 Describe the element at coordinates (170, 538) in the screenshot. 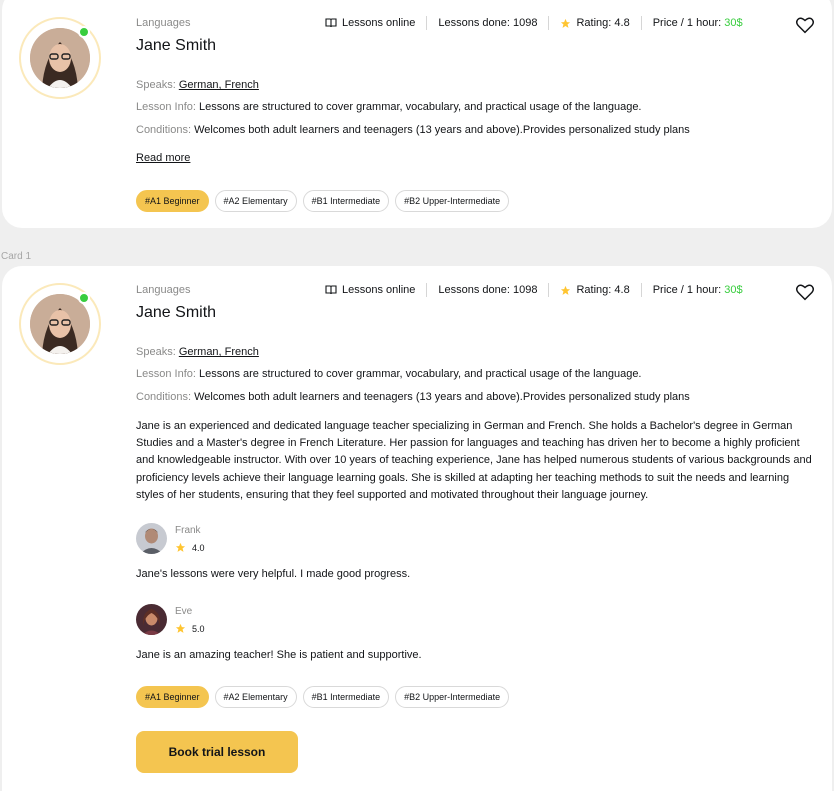

I see `review-author: Frank 4.0` at that location.